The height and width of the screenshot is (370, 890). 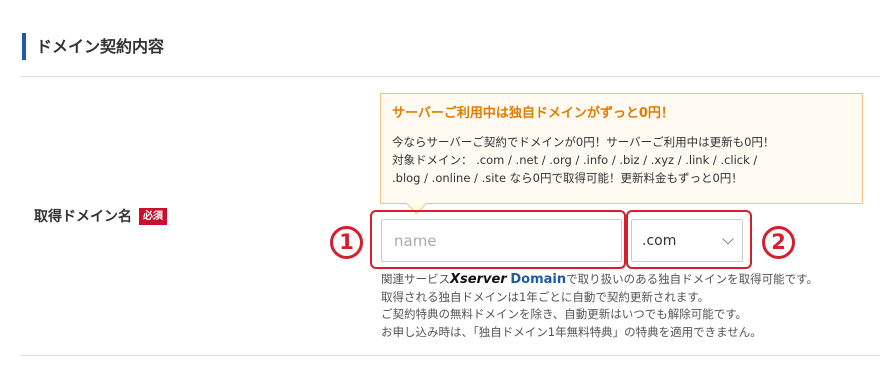 What do you see at coordinates (83, 217) in the screenshot?
I see `domain-name-label: 取得ドメイン名` at bounding box center [83, 217].